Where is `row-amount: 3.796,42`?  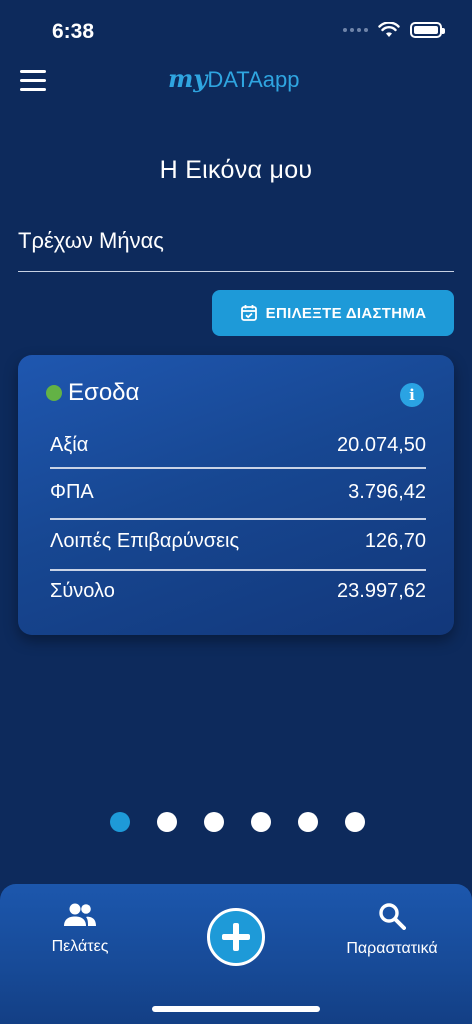 row-amount: 3.796,42 is located at coordinates (387, 491).